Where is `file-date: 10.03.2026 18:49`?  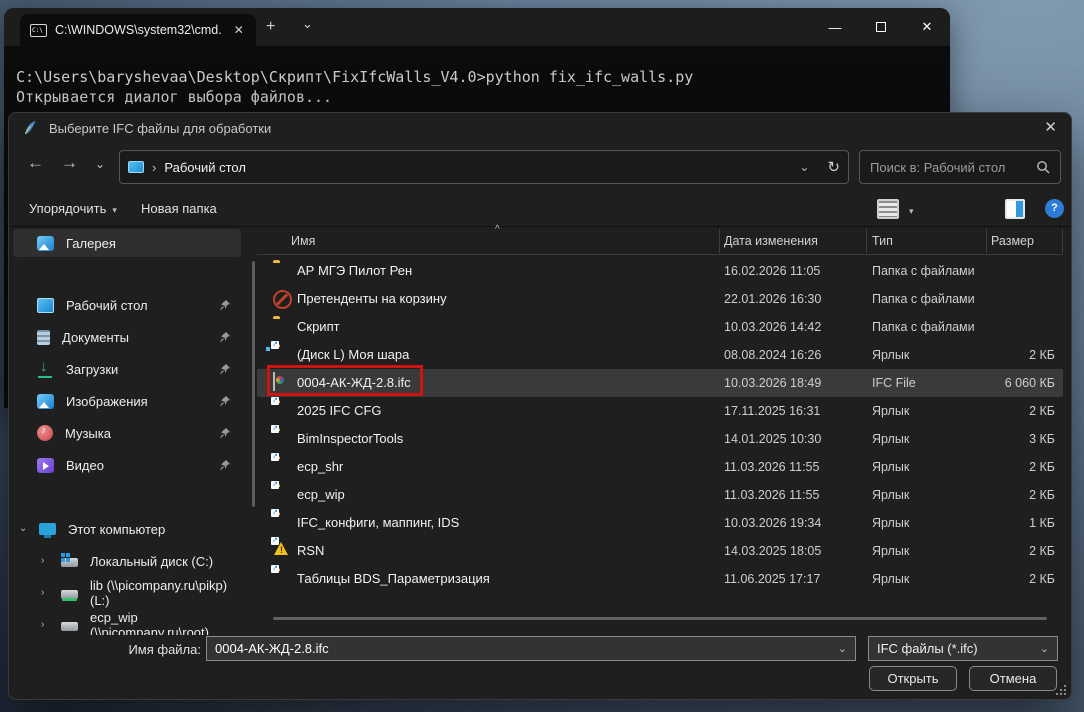
file-date: 10.03.2026 18:49 is located at coordinates (773, 383).